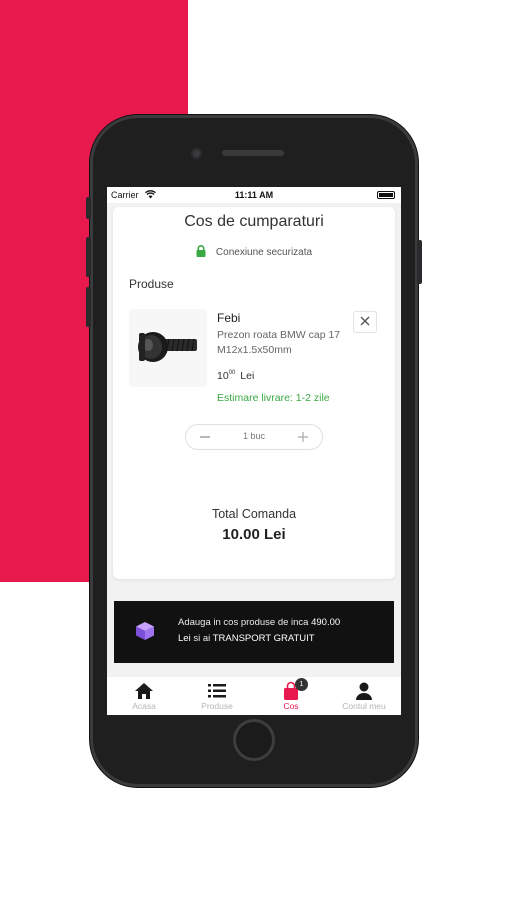 This screenshot has height=900, width=507. I want to click on banner-text-line: Adauga in cos produse de inca, so click(243, 622).